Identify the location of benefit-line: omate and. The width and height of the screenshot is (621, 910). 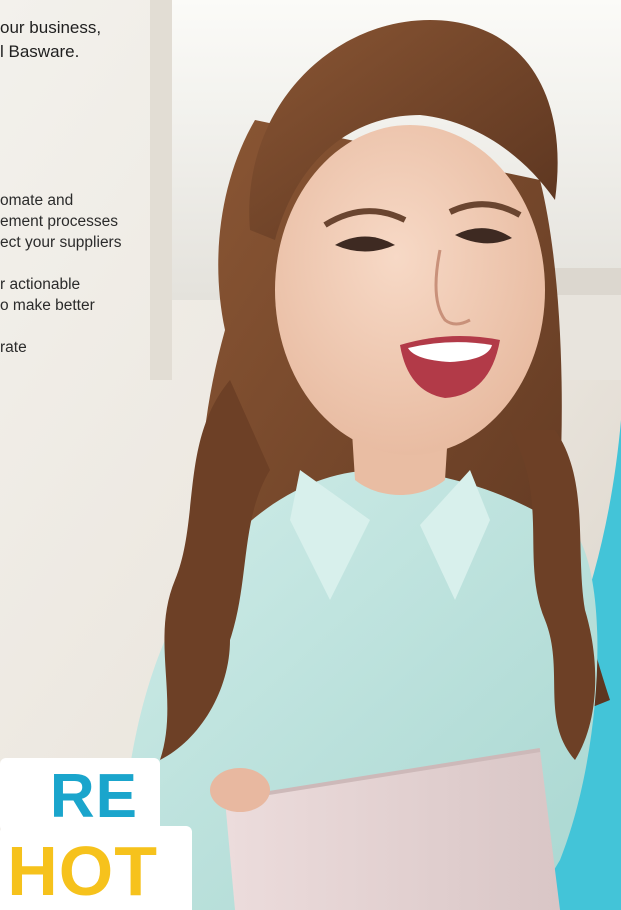
(37, 200).